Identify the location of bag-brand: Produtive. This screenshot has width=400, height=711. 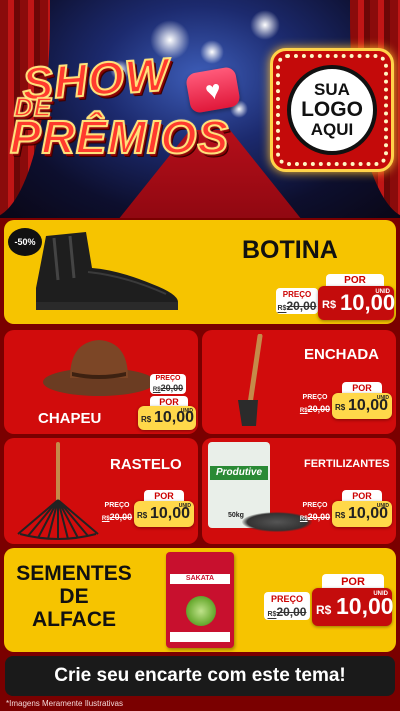
(239, 473).